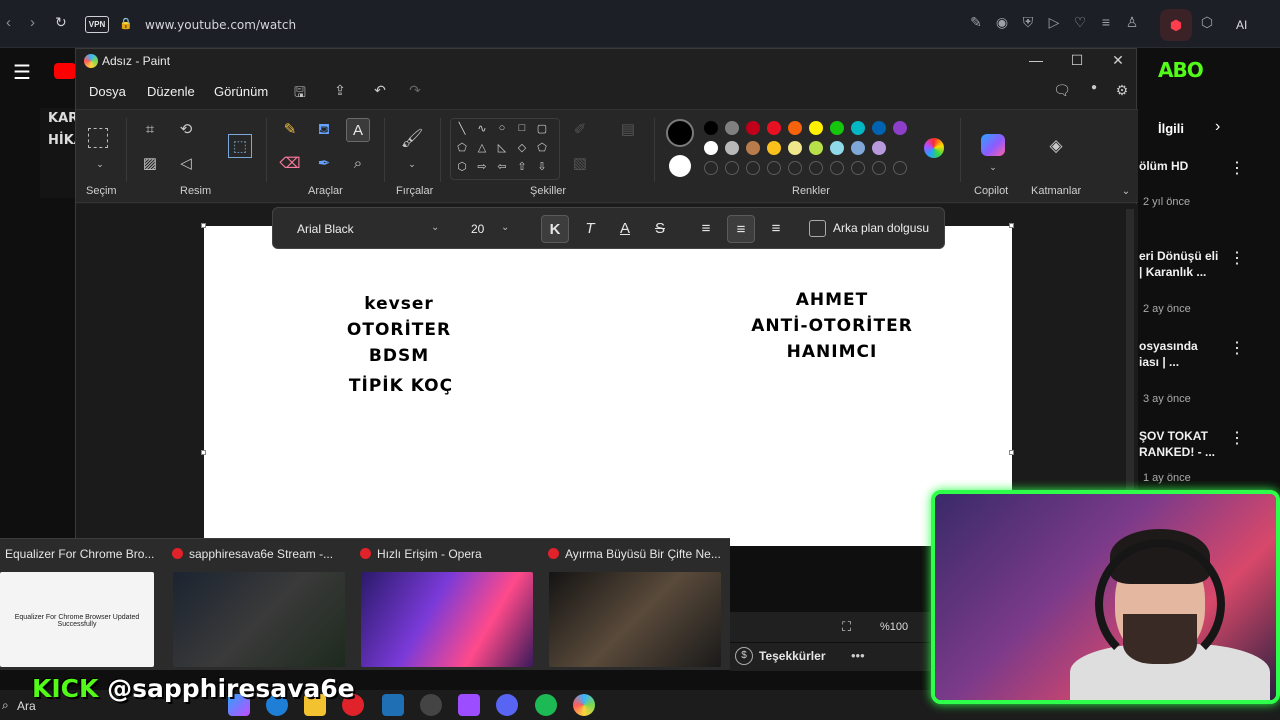 This screenshot has width=1280, height=720. I want to click on eraser-icon: ⌫, so click(290, 164).